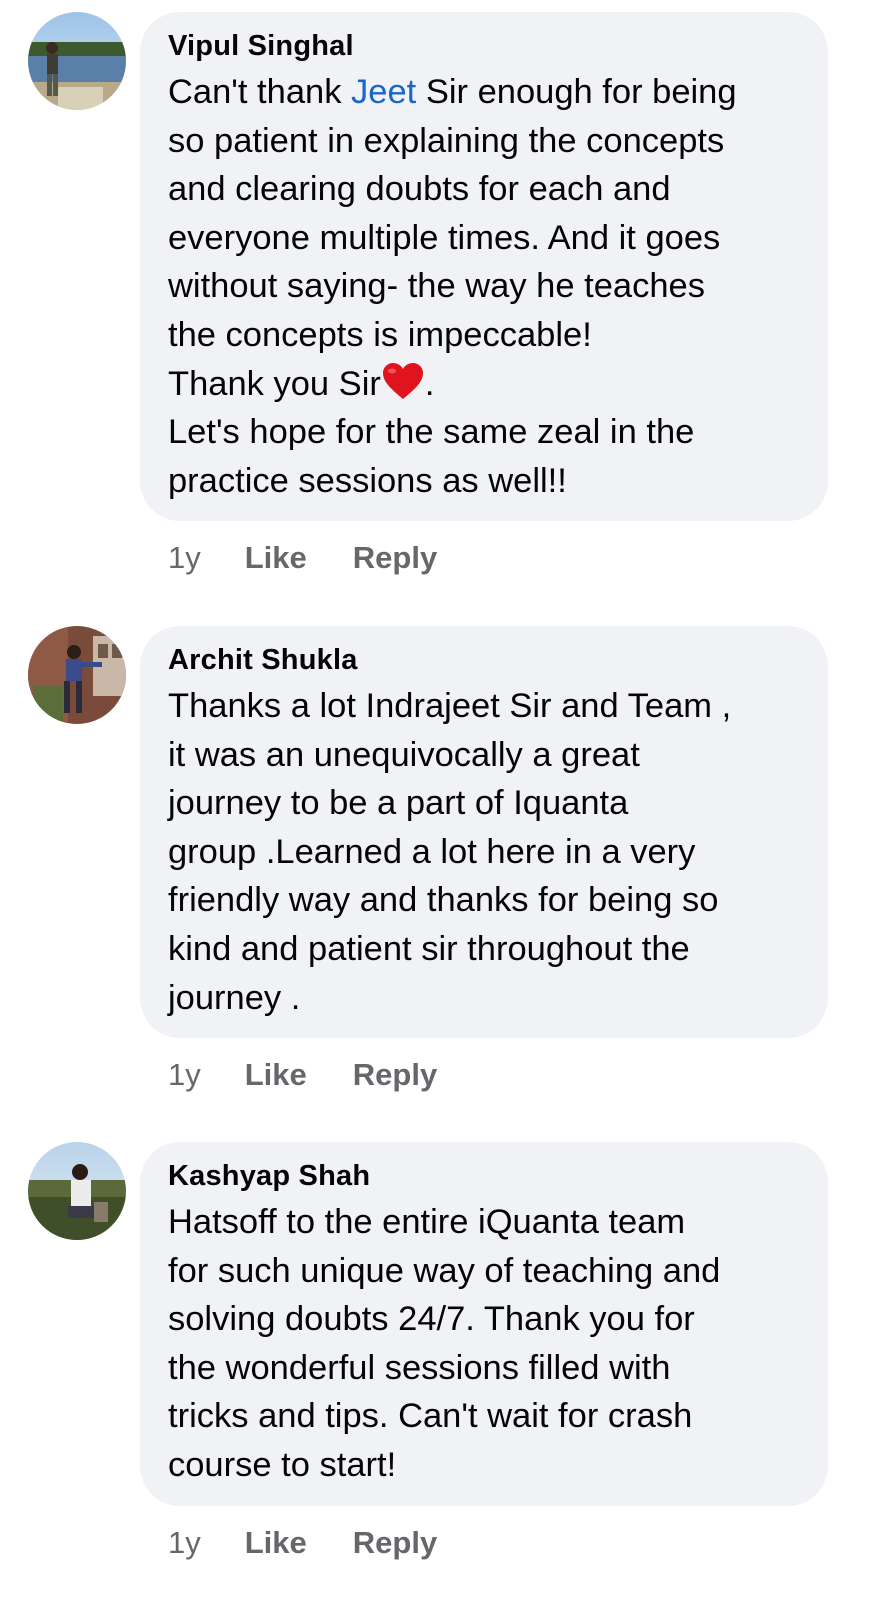 The image size is (875, 1600). I want to click on mention-link: Jeet, so click(383, 92).